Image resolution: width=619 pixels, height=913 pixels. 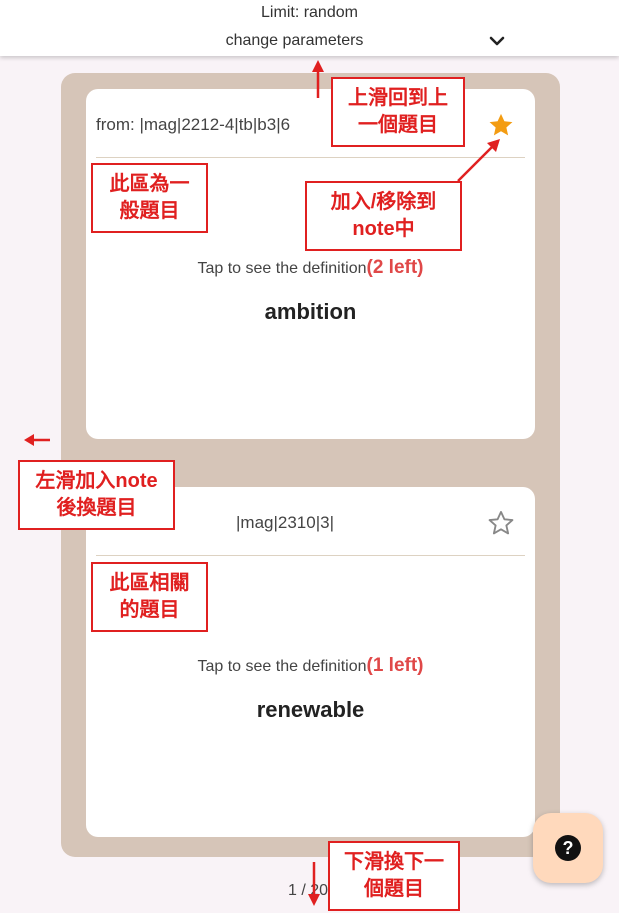 I want to click on annotation-text: 此區為一 般題目, so click(x=149, y=197).